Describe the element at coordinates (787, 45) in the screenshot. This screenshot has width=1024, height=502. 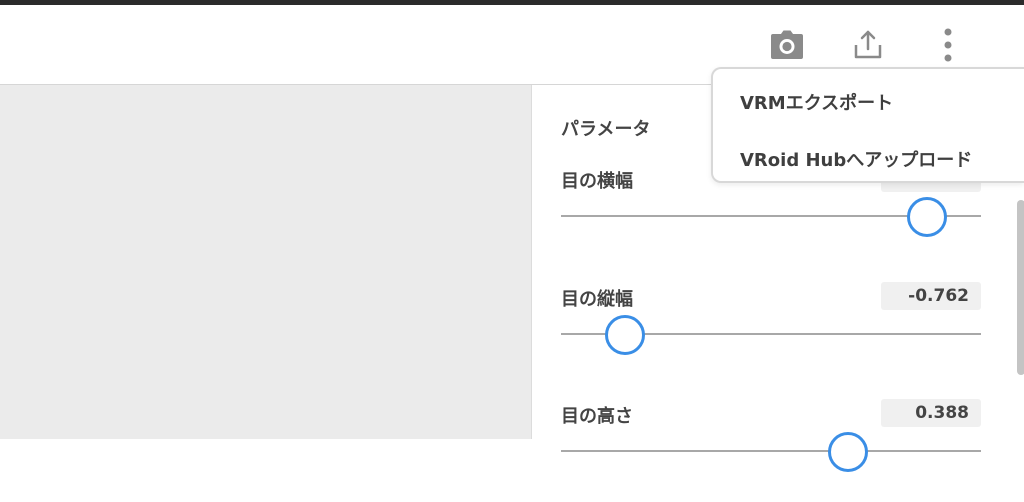
I see `camera-icon` at that location.